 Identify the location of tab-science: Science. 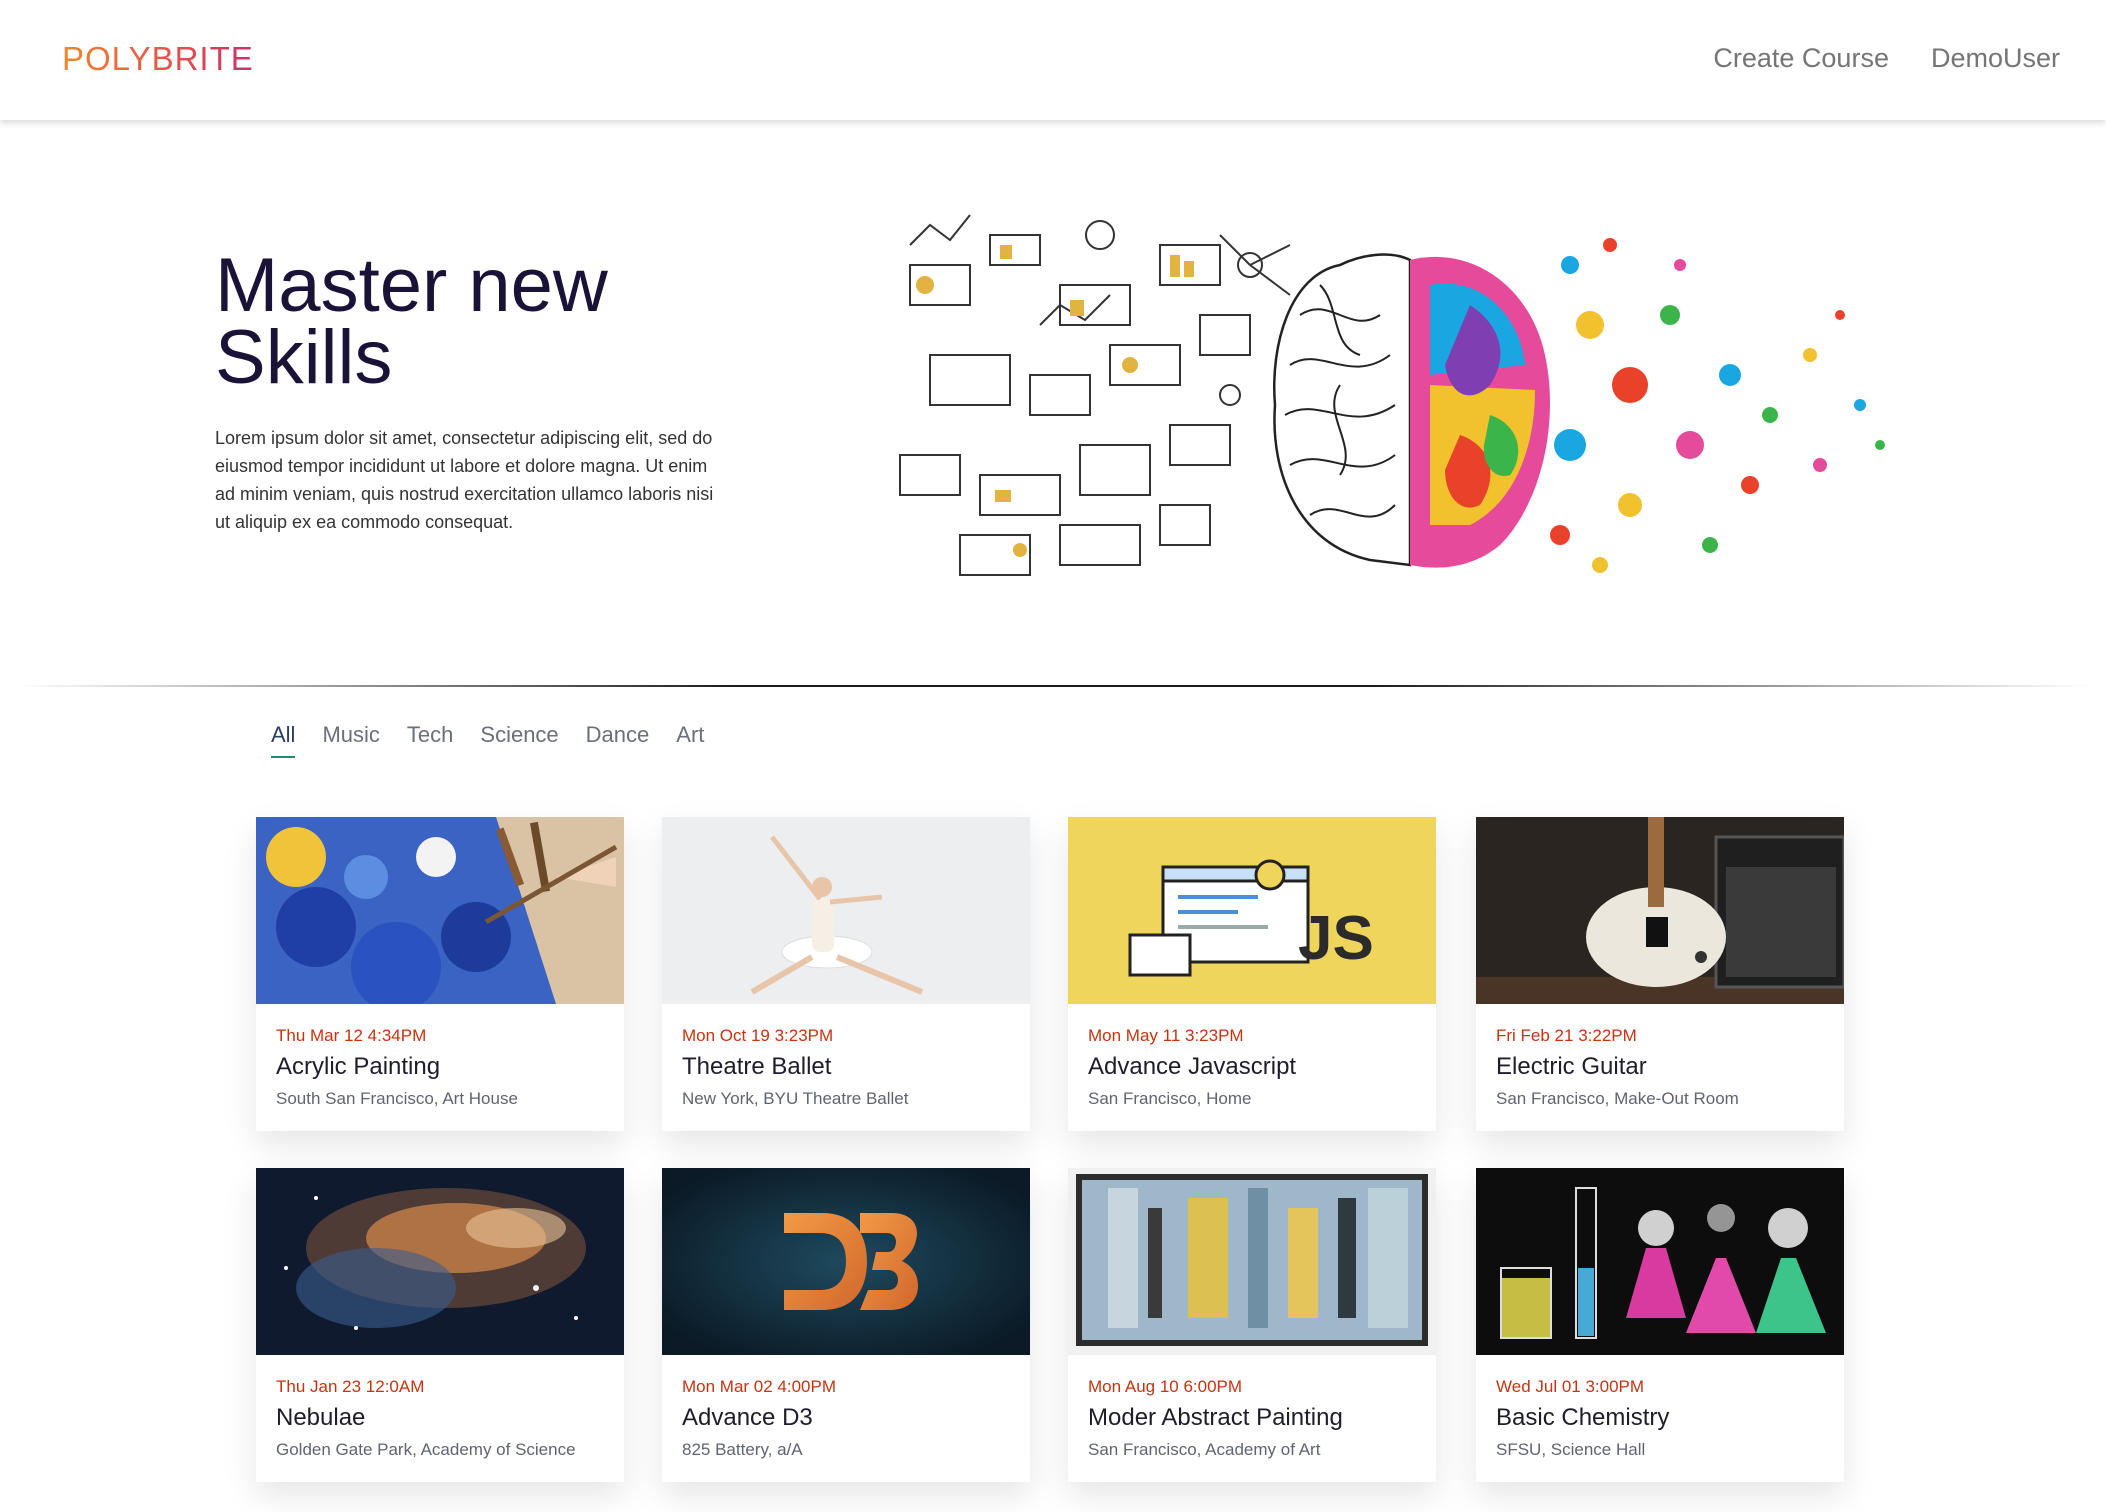
(519, 740).